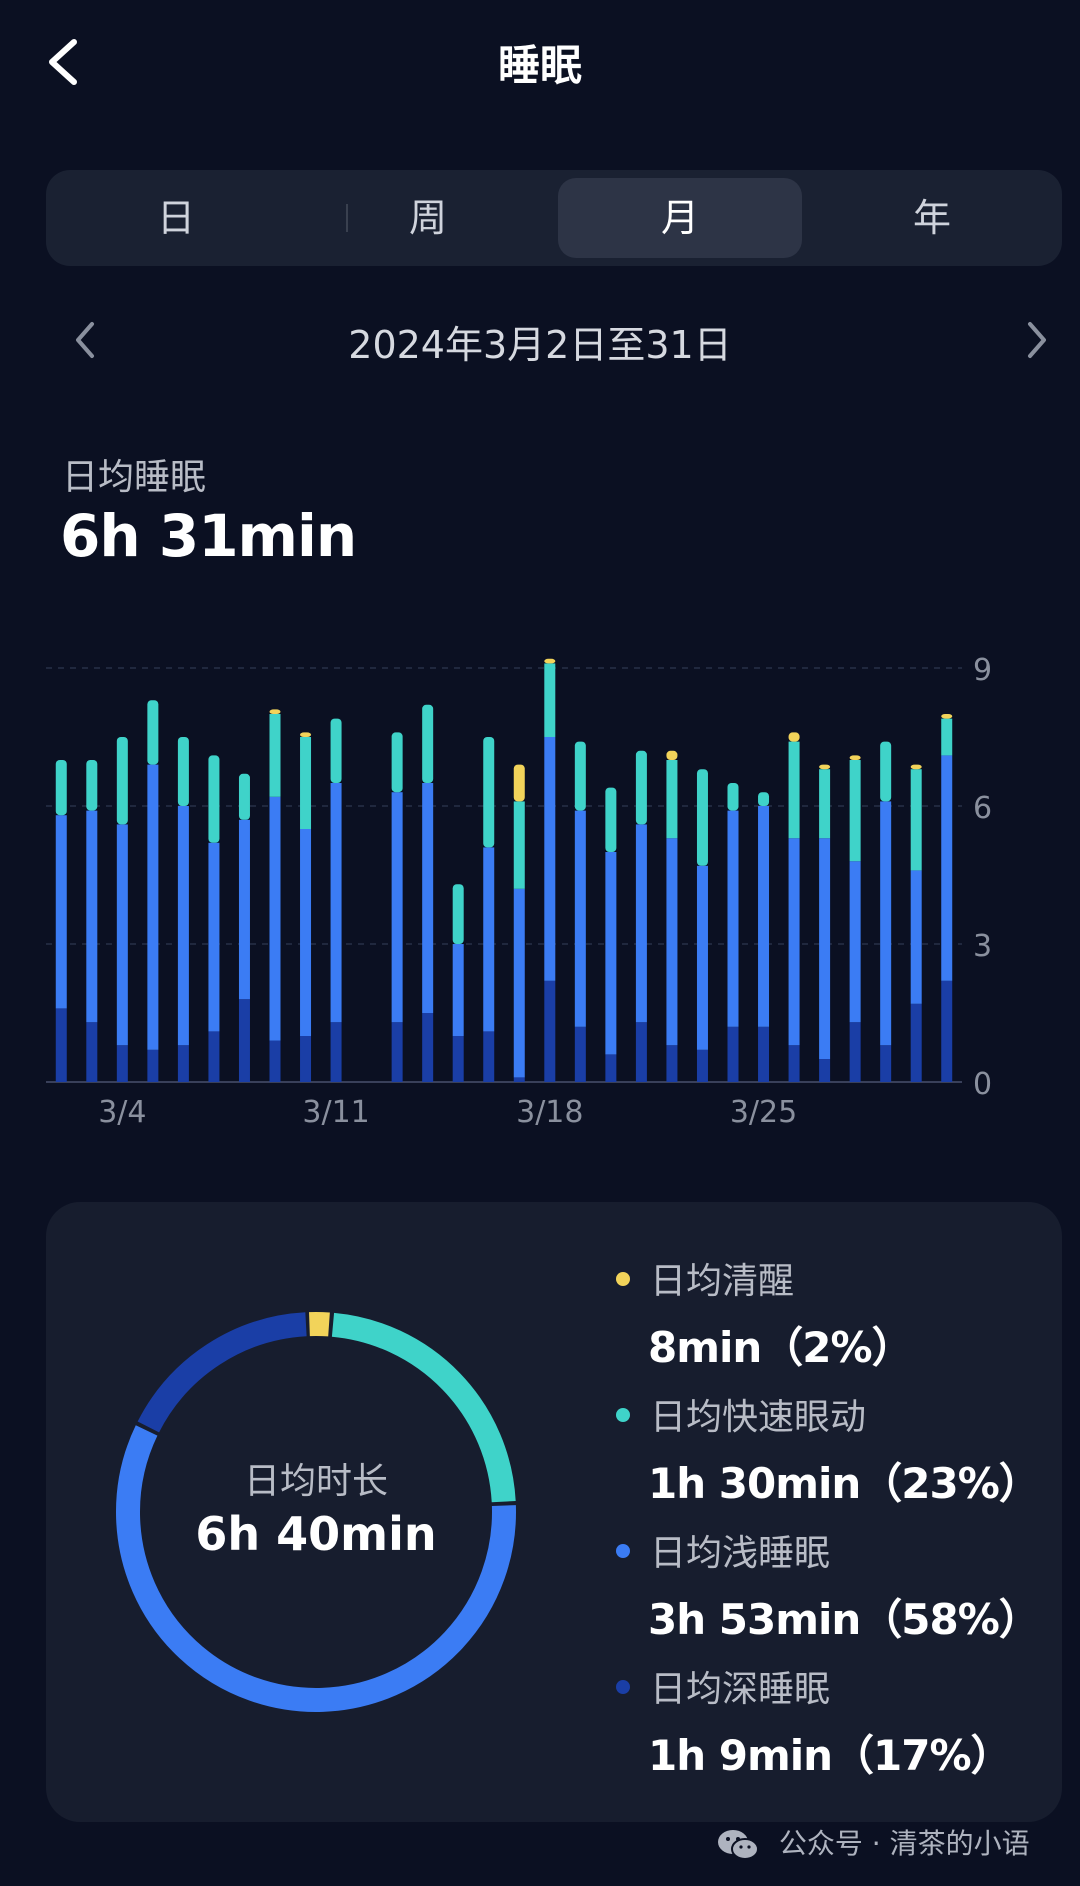 The image size is (1080, 1886). I want to click on light-sleep-dot-icon, so click(623, 1551).